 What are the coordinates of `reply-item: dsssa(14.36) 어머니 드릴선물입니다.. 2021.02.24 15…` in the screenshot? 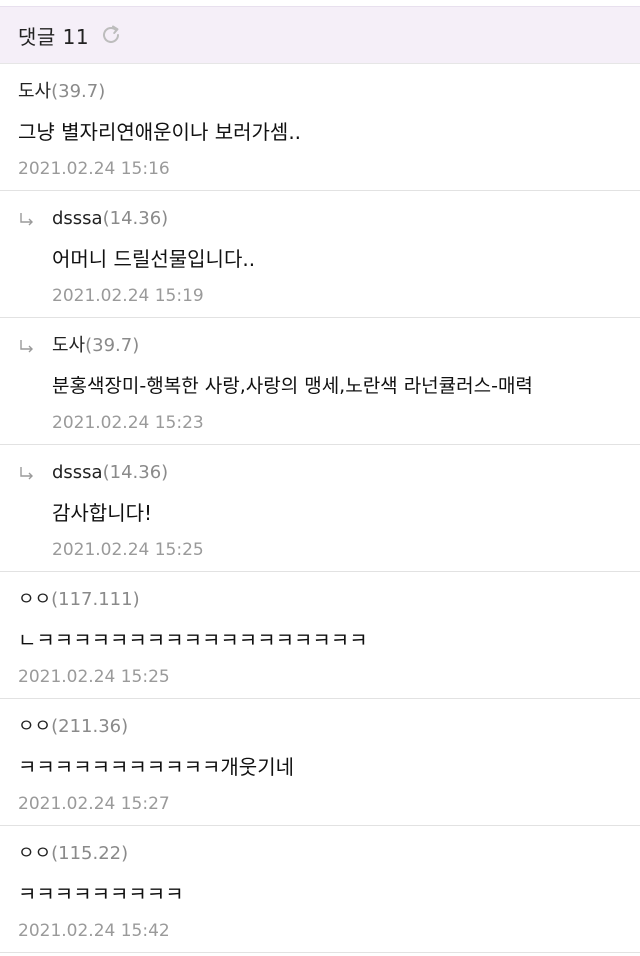 It's located at (320, 254).